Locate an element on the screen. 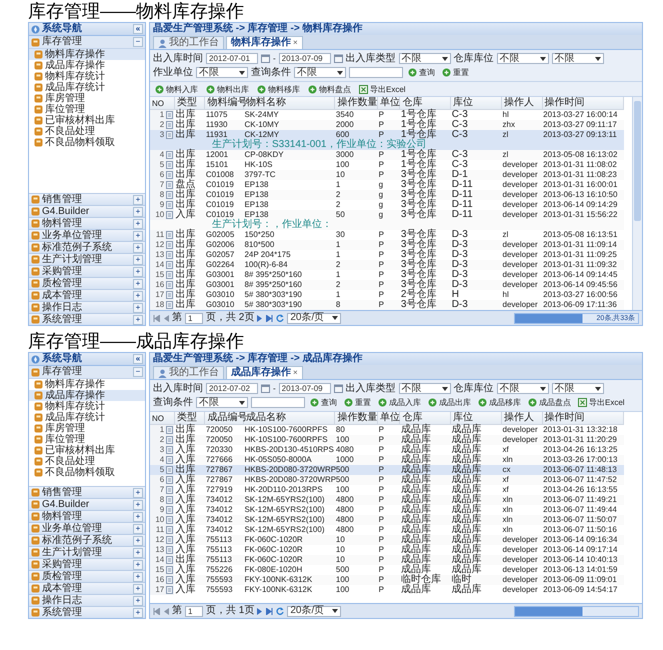 This screenshot has height=650, width=663. search-field is located at coordinates (376, 72).